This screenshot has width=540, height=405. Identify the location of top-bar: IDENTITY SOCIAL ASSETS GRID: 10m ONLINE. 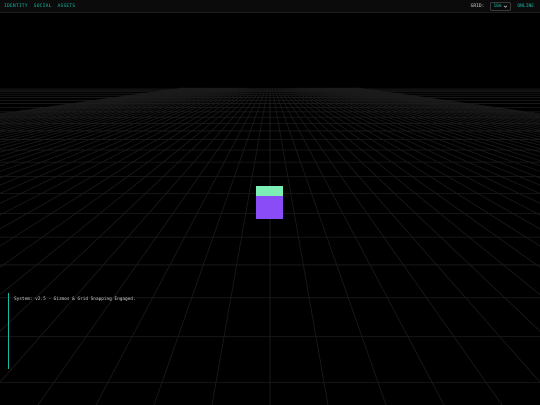
(270, 6).